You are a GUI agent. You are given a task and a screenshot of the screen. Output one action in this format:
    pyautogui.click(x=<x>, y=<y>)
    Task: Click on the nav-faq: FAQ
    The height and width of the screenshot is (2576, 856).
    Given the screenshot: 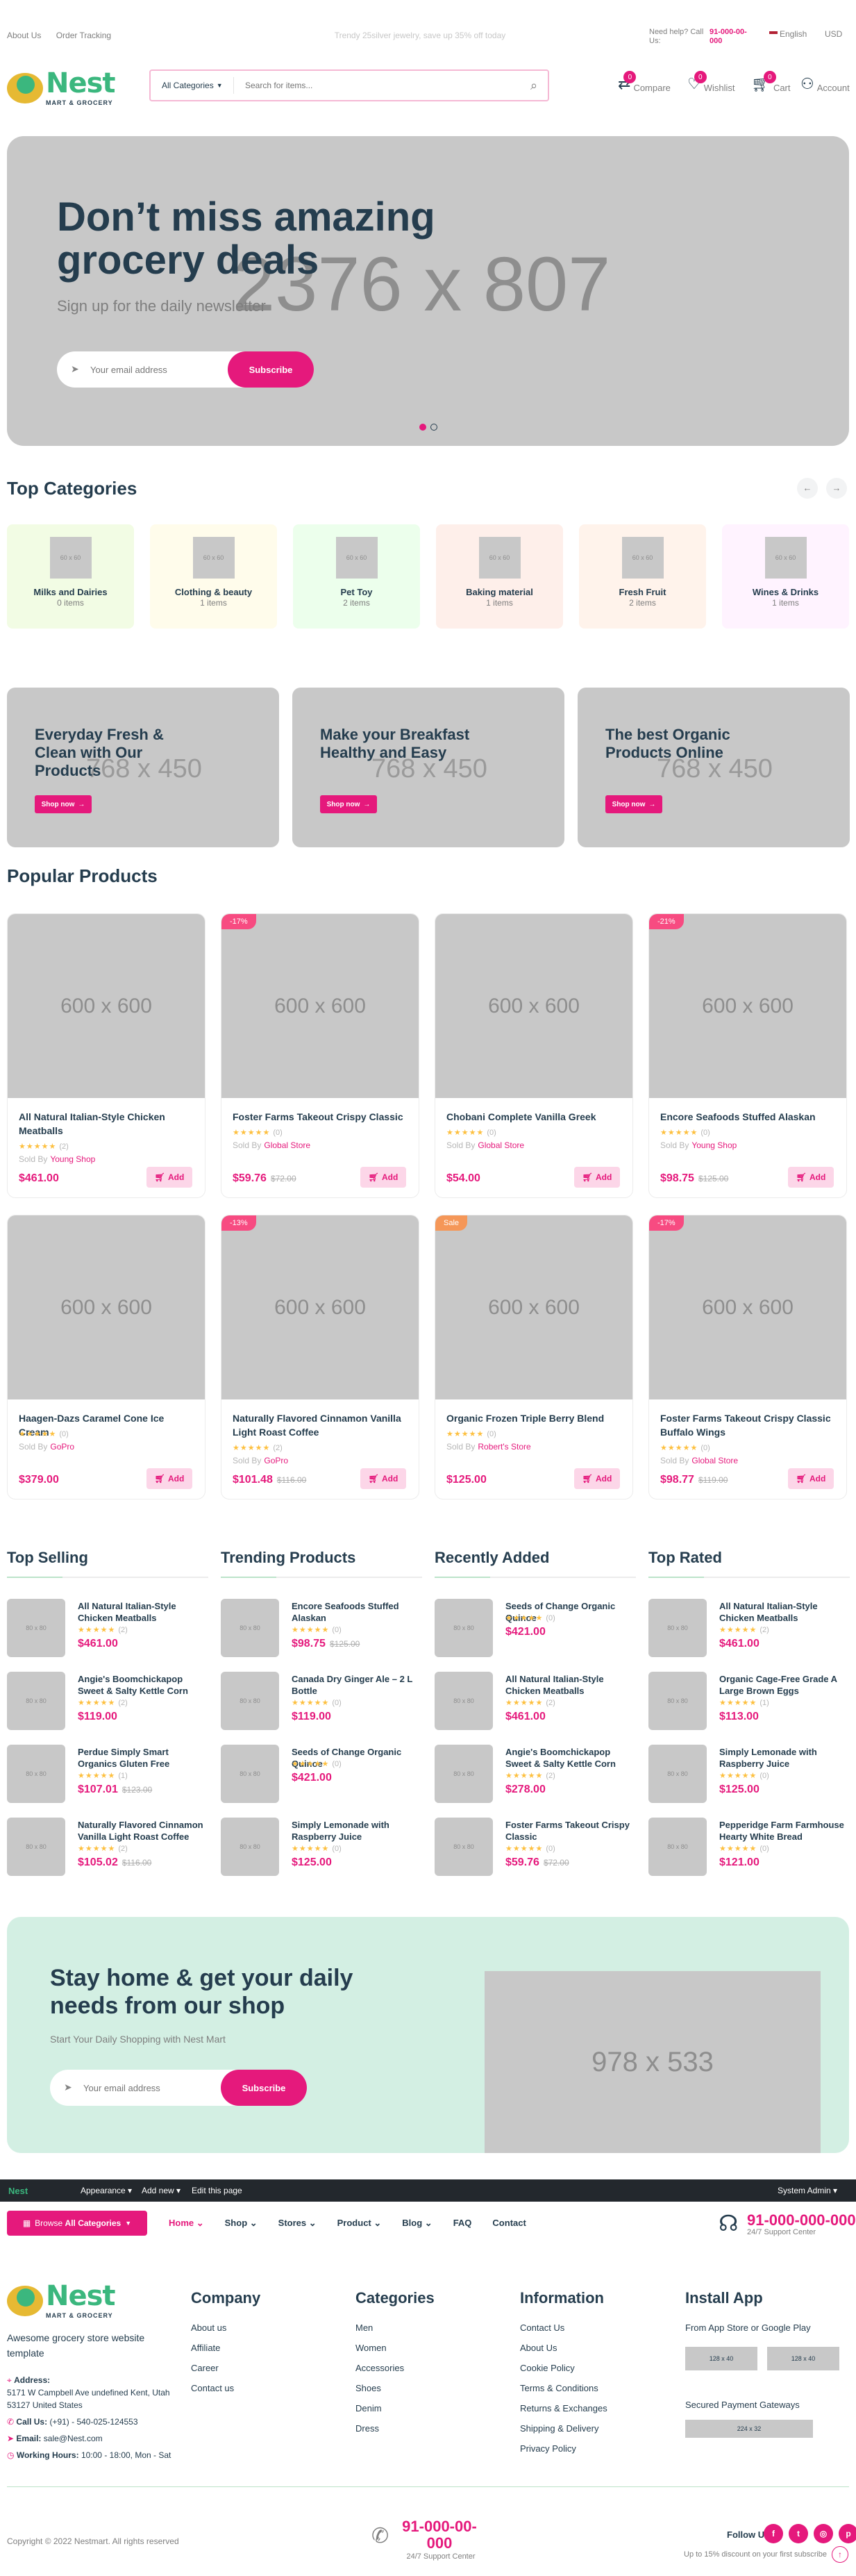 What is the action you would take?
    pyautogui.click(x=462, y=2223)
    